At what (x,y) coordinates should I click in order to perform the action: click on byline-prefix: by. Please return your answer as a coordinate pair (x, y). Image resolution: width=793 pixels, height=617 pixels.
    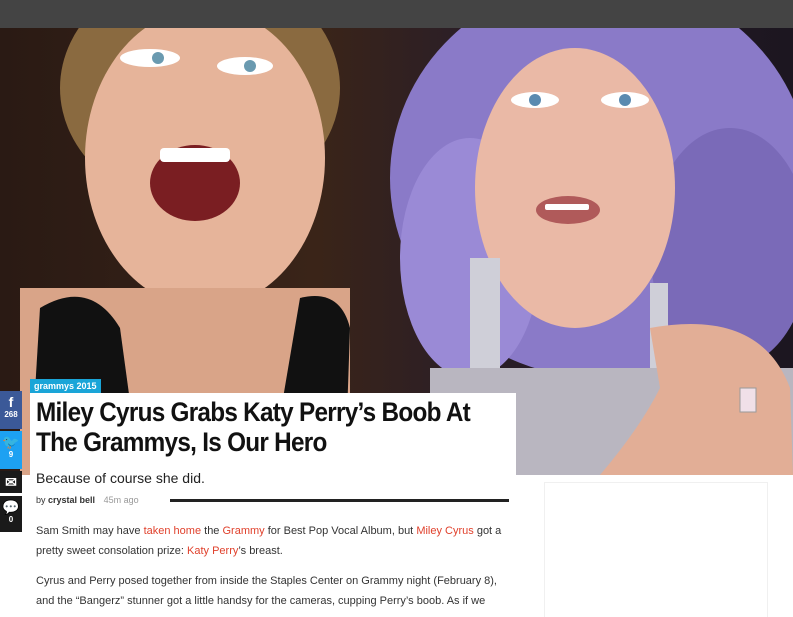
    Looking at the image, I should click on (41, 500).